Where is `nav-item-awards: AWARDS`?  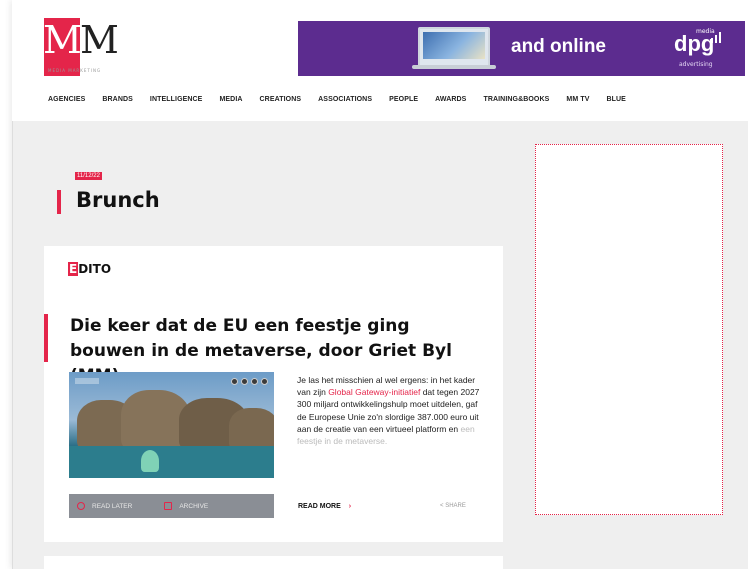 nav-item-awards: AWARDS is located at coordinates (450, 99).